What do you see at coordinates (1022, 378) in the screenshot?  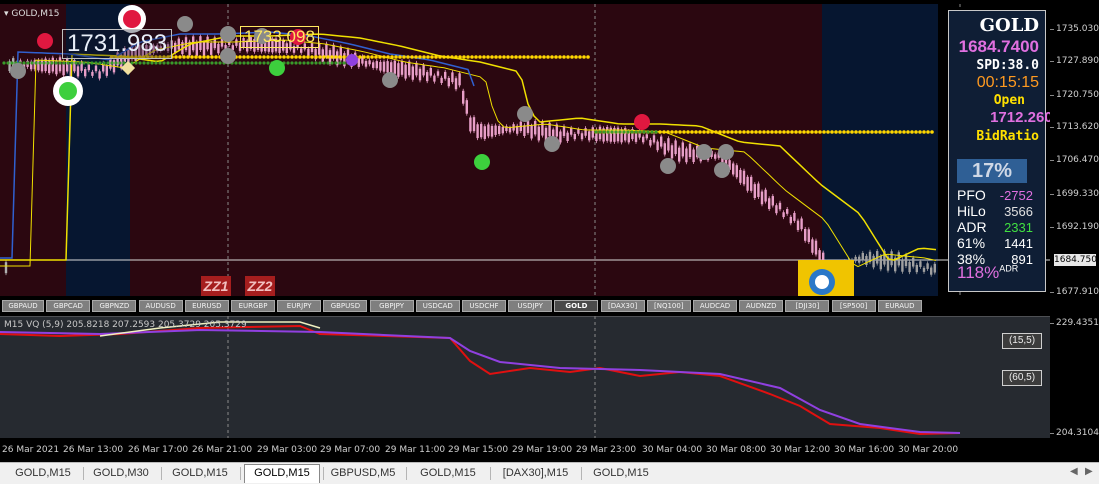 I see `osc-label-60-5: (60,5)` at bounding box center [1022, 378].